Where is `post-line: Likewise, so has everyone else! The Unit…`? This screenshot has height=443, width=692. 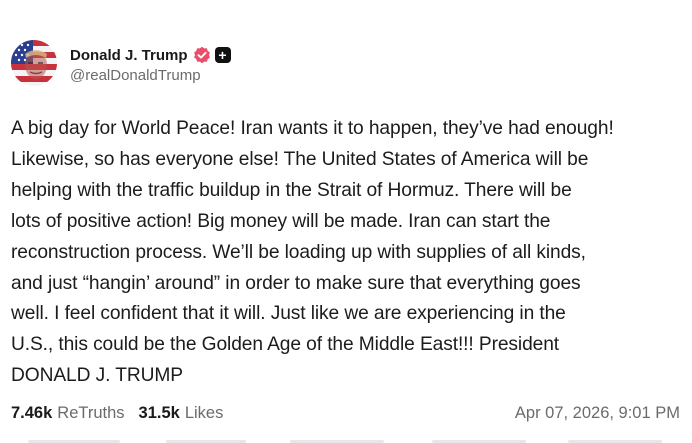
post-line: Likewise, so has everyone else! The Unit… is located at coordinates (300, 159).